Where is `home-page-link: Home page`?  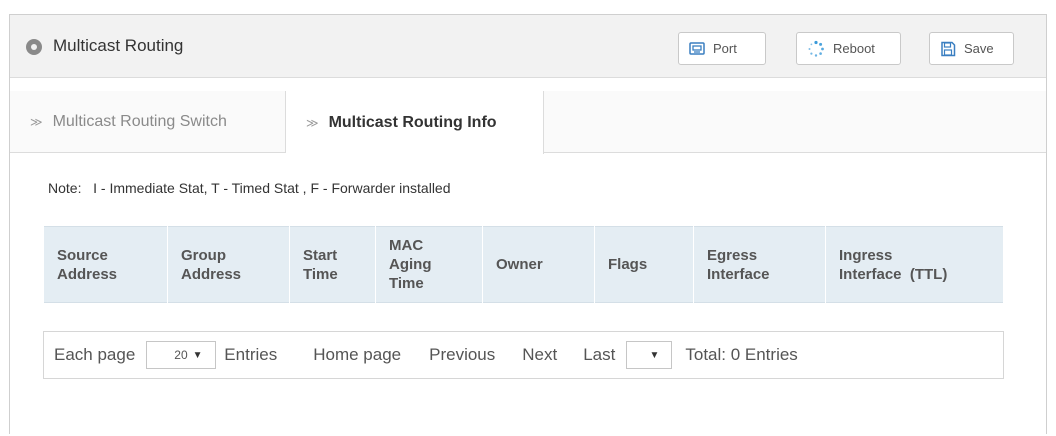
home-page-link: Home page is located at coordinates (357, 355).